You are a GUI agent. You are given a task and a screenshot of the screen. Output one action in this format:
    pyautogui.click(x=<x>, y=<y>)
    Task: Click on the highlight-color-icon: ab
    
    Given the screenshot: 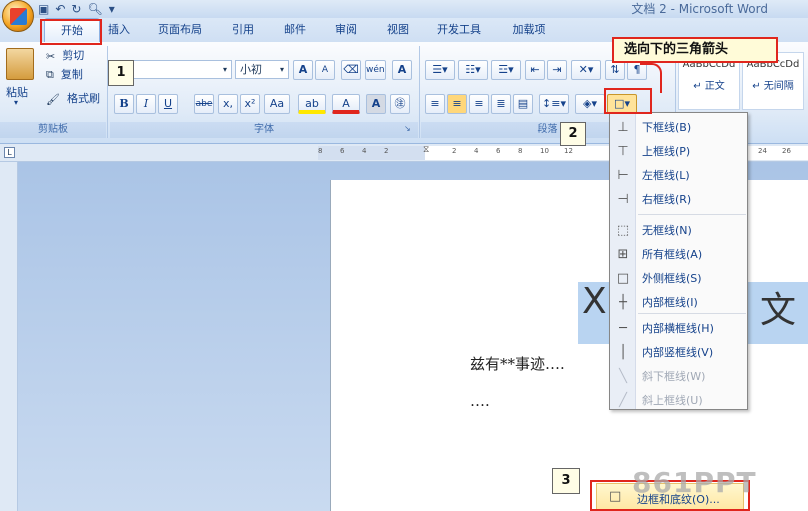 What is the action you would take?
    pyautogui.click(x=312, y=104)
    